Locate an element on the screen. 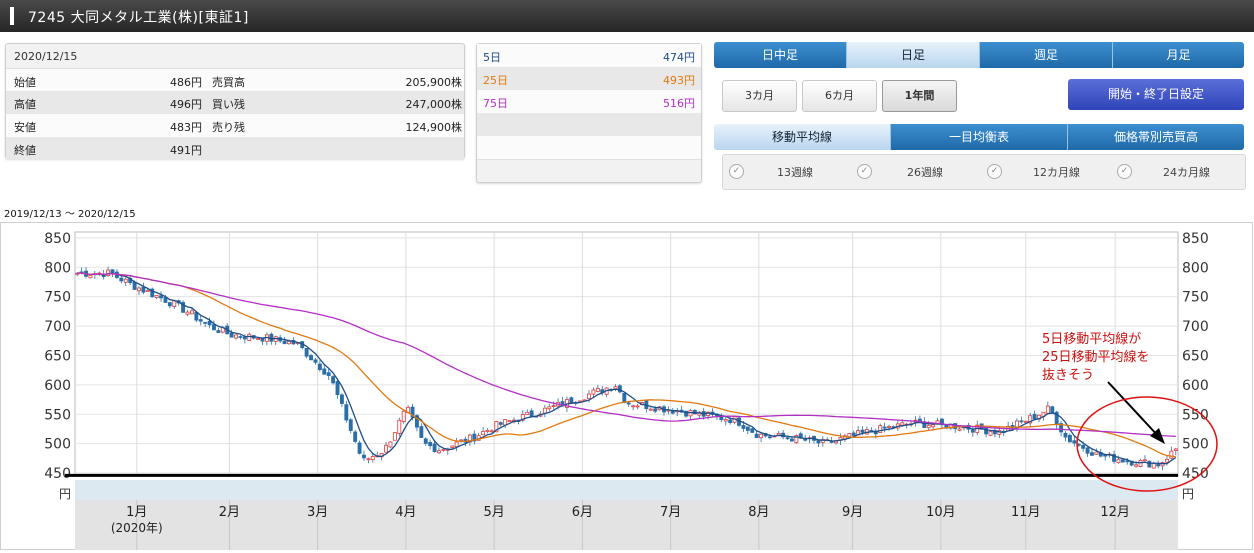  option-12m-label: 12カ月線 is located at coordinates (1056, 172).